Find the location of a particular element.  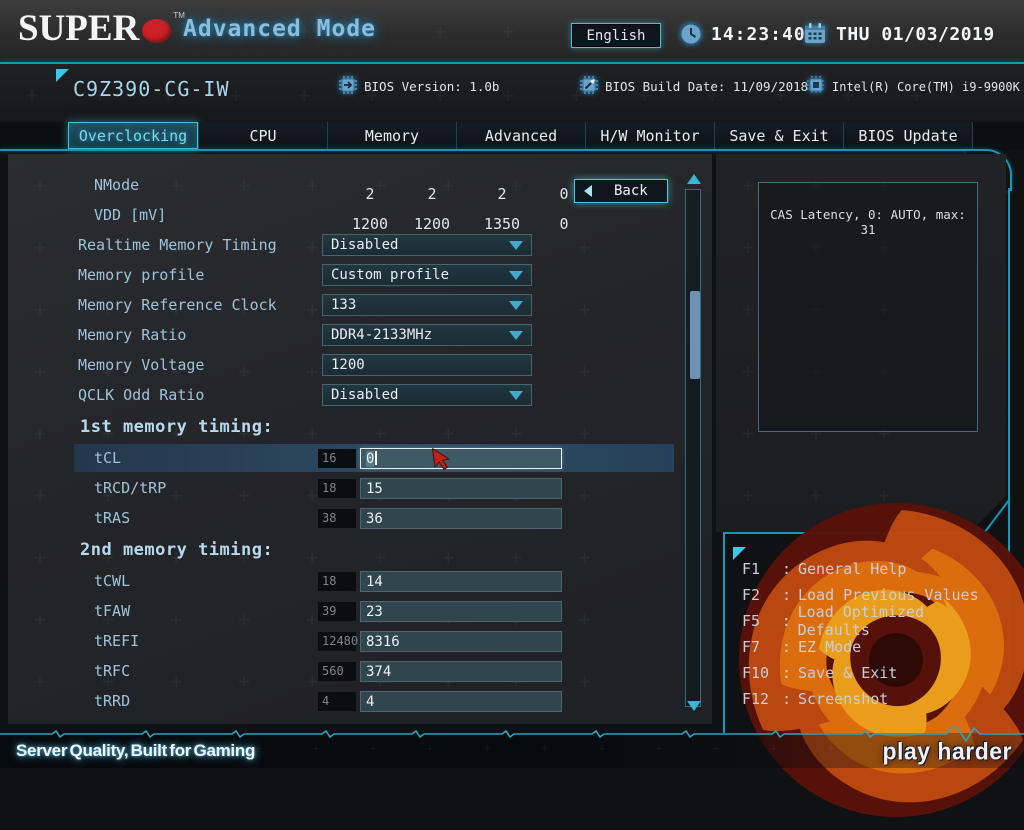

timing-row: tREFI 12480 8316 is located at coordinates (360, 641).